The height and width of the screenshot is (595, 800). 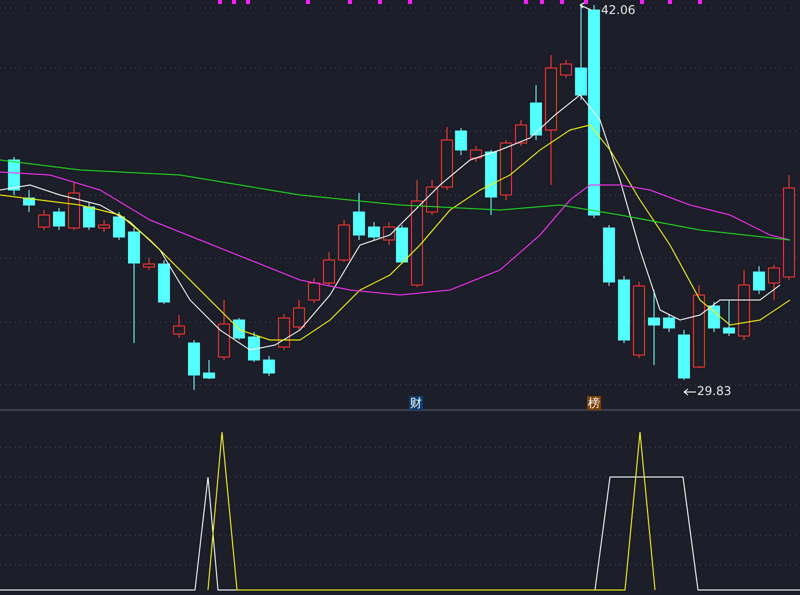 I want to click on price-label: 42.06, so click(x=618, y=10).